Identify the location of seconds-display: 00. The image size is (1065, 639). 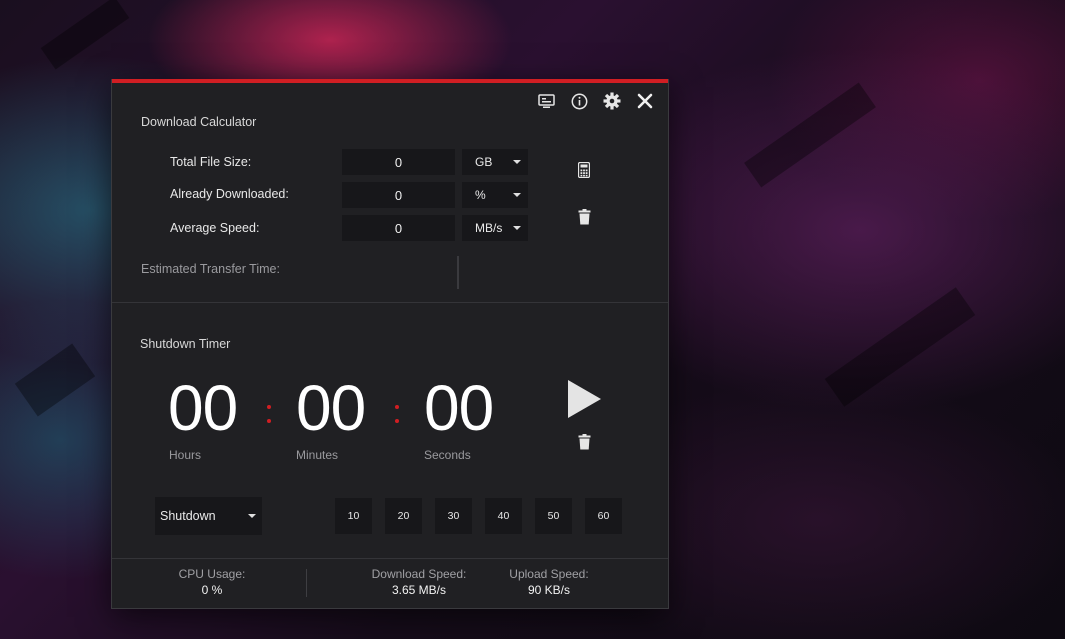
(459, 408).